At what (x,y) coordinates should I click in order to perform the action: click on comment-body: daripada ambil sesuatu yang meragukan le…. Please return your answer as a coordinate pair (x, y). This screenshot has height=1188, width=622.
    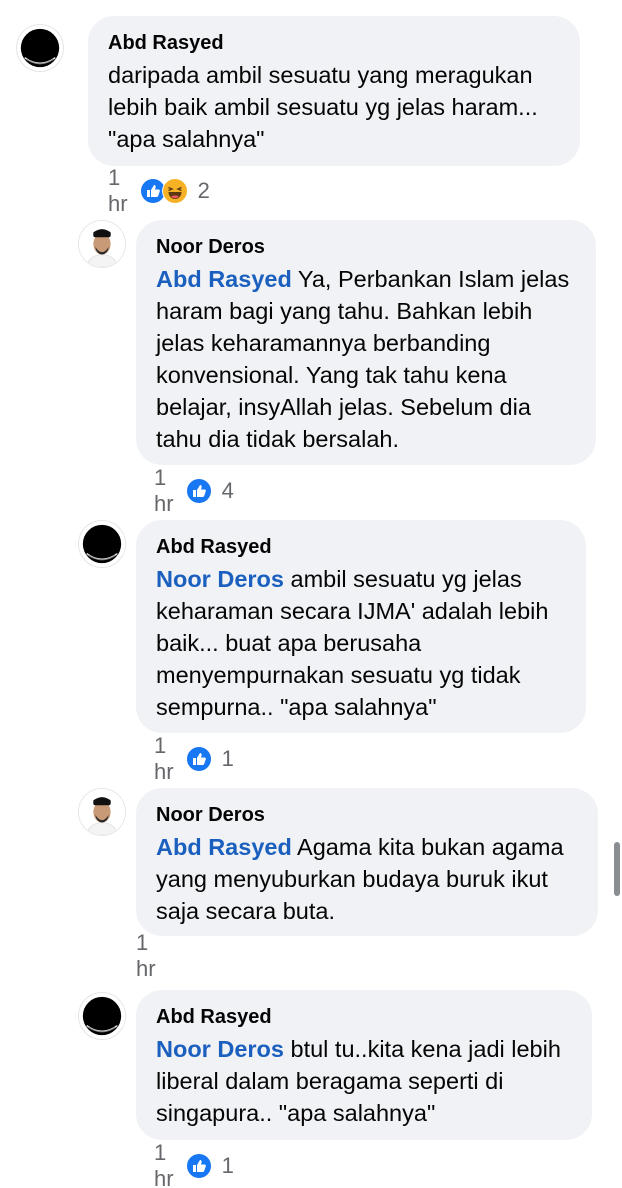
    Looking at the image, I should click on (323, 107).